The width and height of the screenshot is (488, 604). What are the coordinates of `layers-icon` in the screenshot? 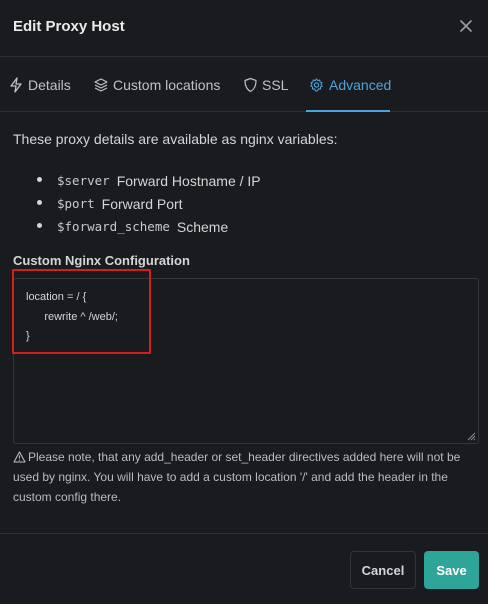 It's located at (101, 85).